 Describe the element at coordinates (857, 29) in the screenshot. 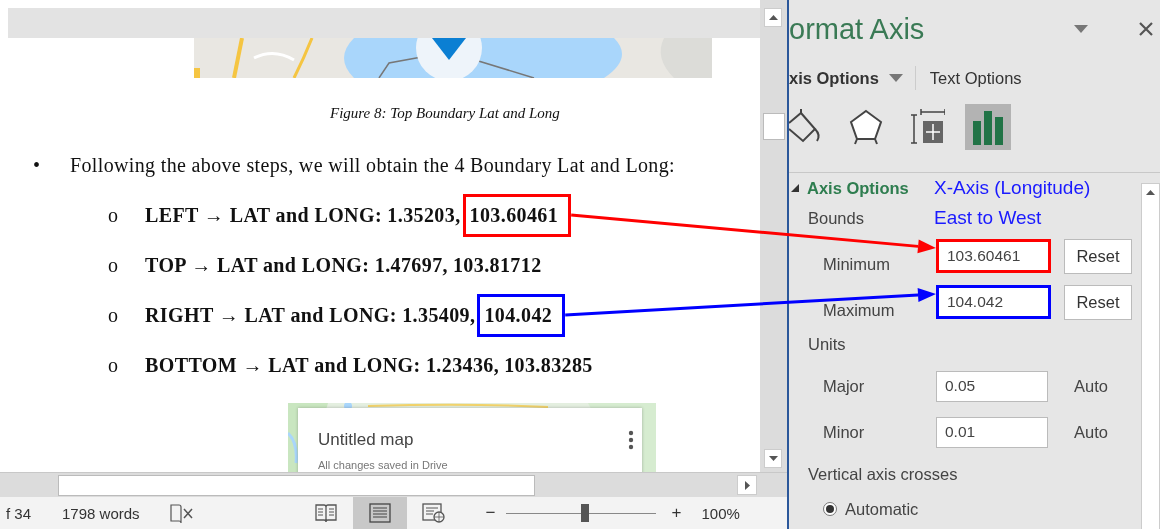

I see `pane-title: ormat Axis` at that location.